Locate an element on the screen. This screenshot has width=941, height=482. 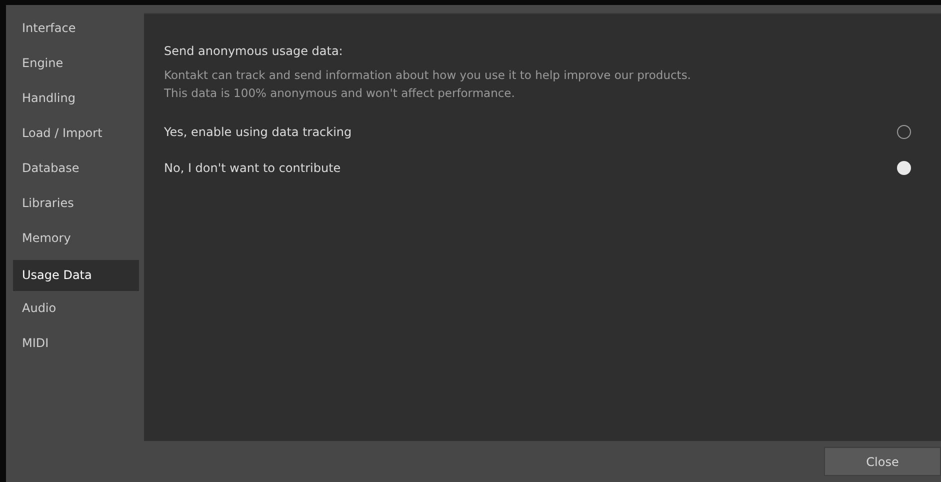
sidebar-item: Database is located at coordinates (76, 170).